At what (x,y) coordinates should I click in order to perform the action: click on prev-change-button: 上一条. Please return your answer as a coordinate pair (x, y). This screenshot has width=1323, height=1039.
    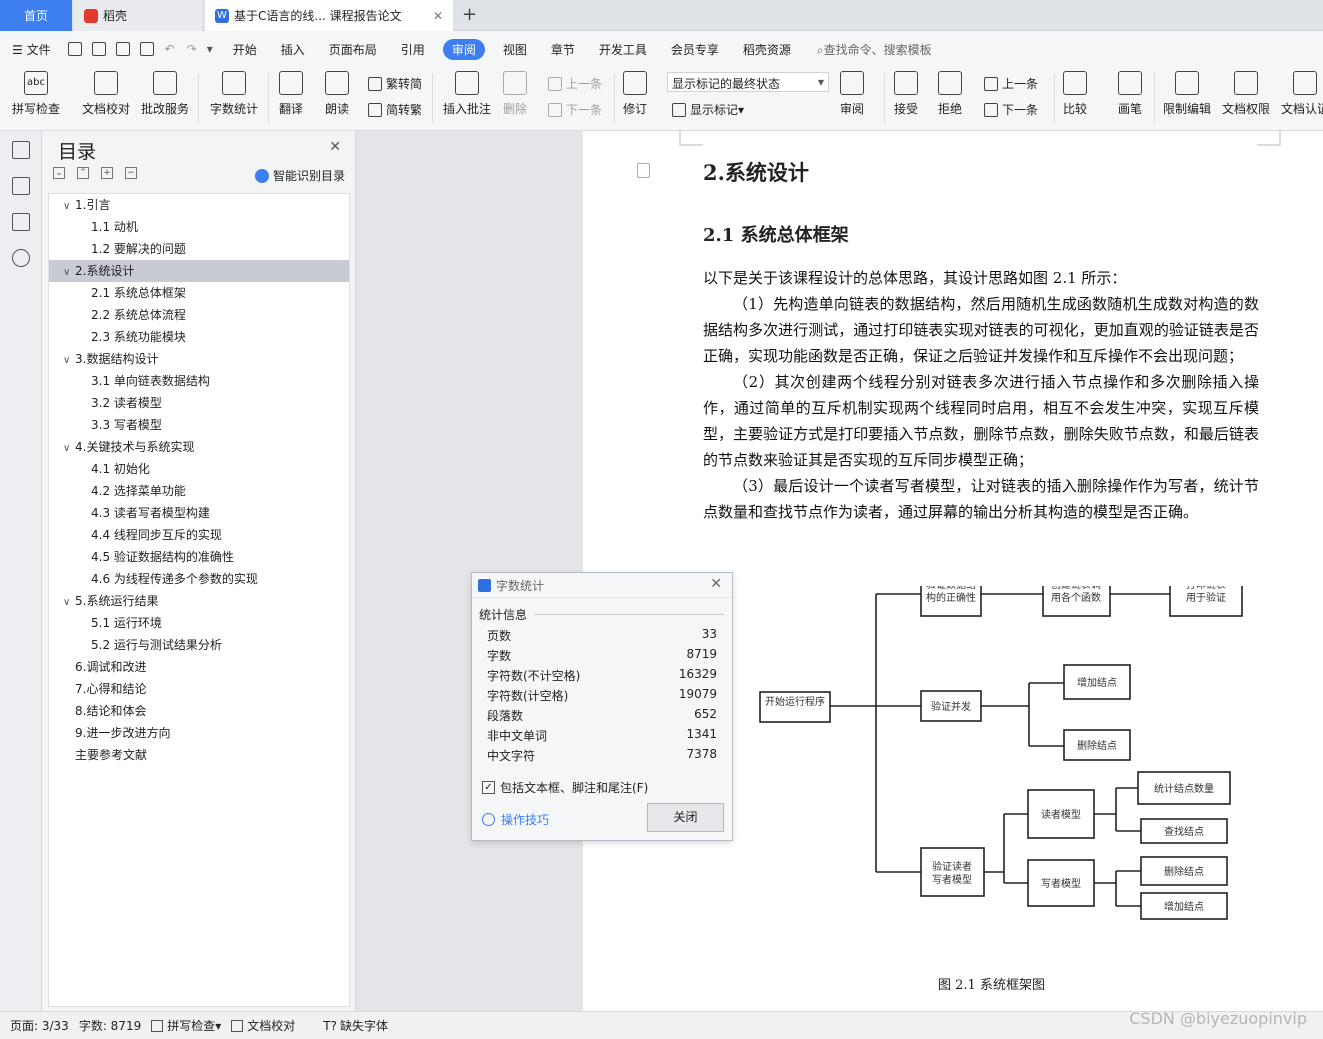
    Looking at the image, I should click on (1011, 83).